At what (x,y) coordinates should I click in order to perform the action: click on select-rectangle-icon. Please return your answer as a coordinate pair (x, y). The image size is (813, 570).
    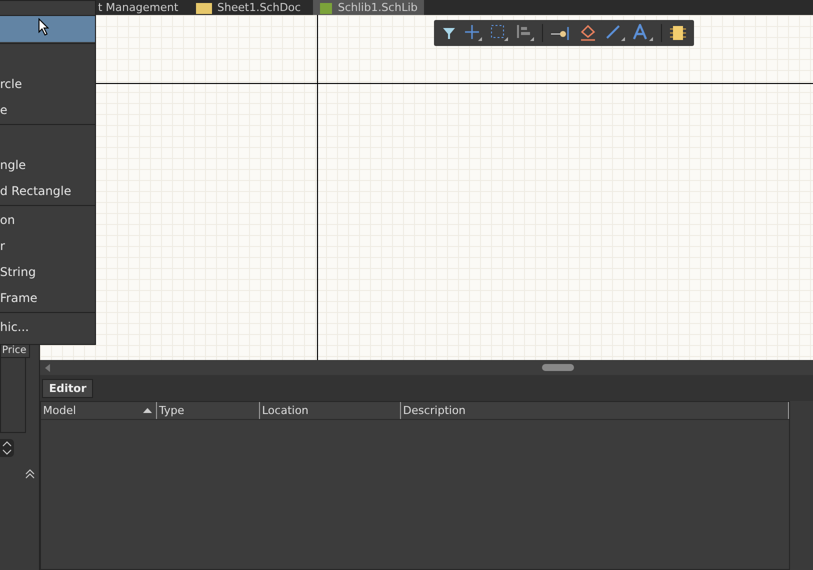
    Looking at the image, I should click on (499, 33).